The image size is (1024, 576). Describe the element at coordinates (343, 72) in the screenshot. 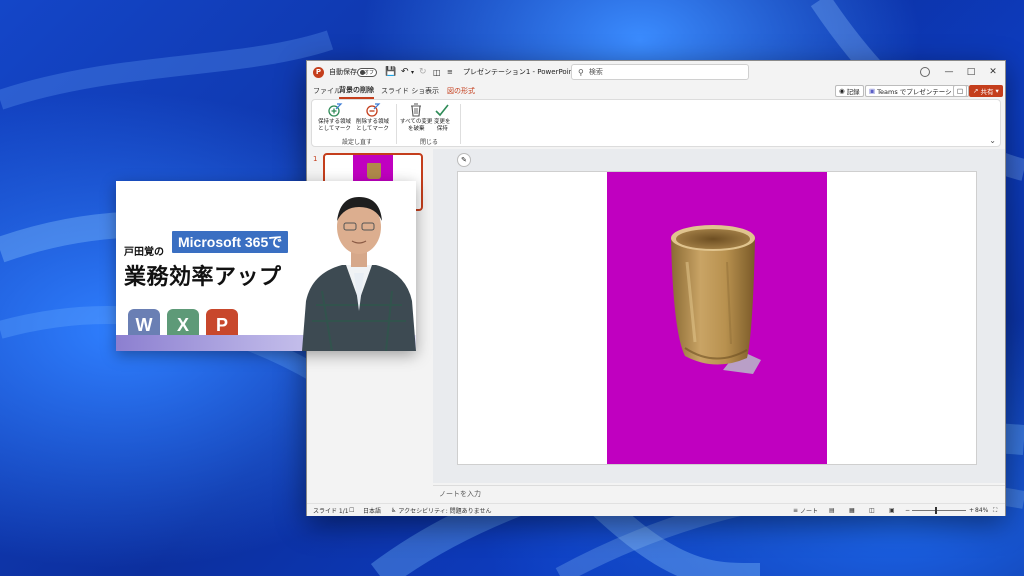

I see `autosave-label: 自動保存` at that location.